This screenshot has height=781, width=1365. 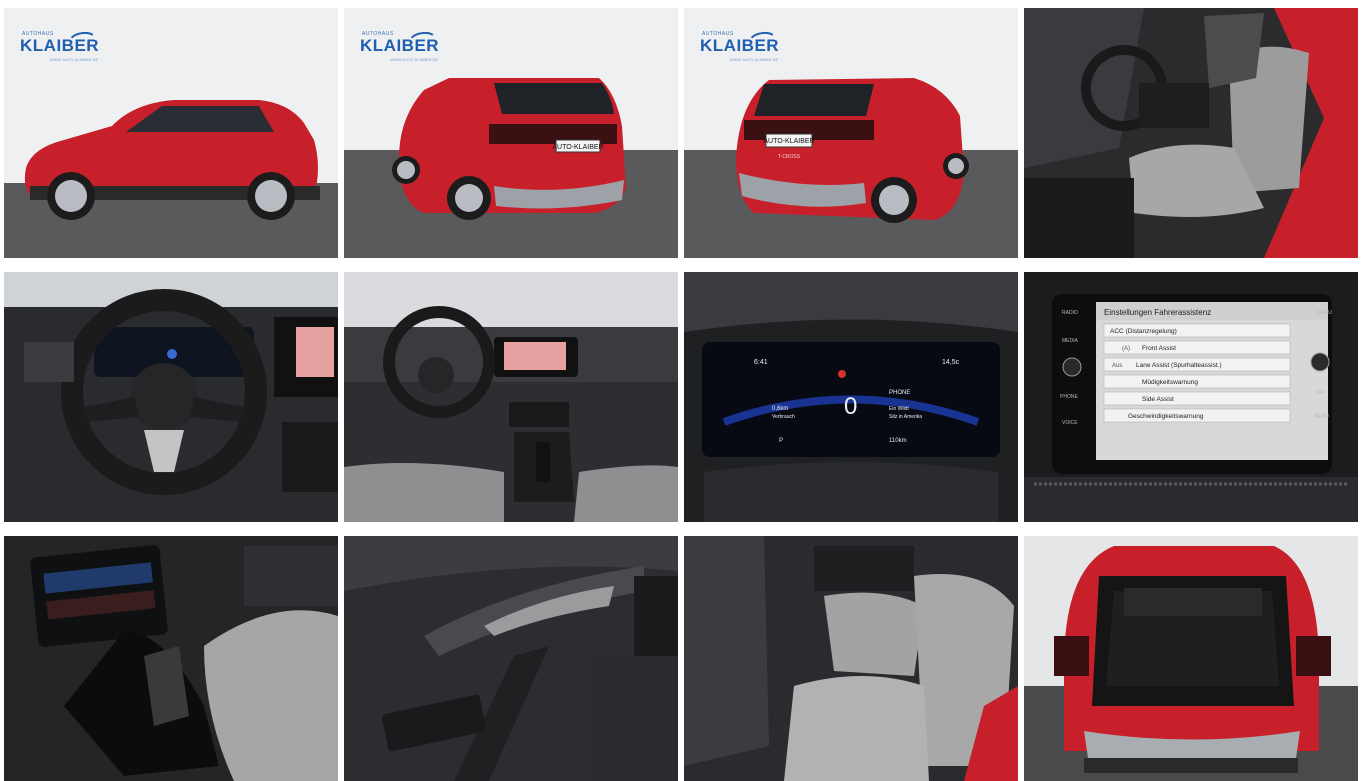 I want to click on photo-rear-seats, so click(x=851, y=658).